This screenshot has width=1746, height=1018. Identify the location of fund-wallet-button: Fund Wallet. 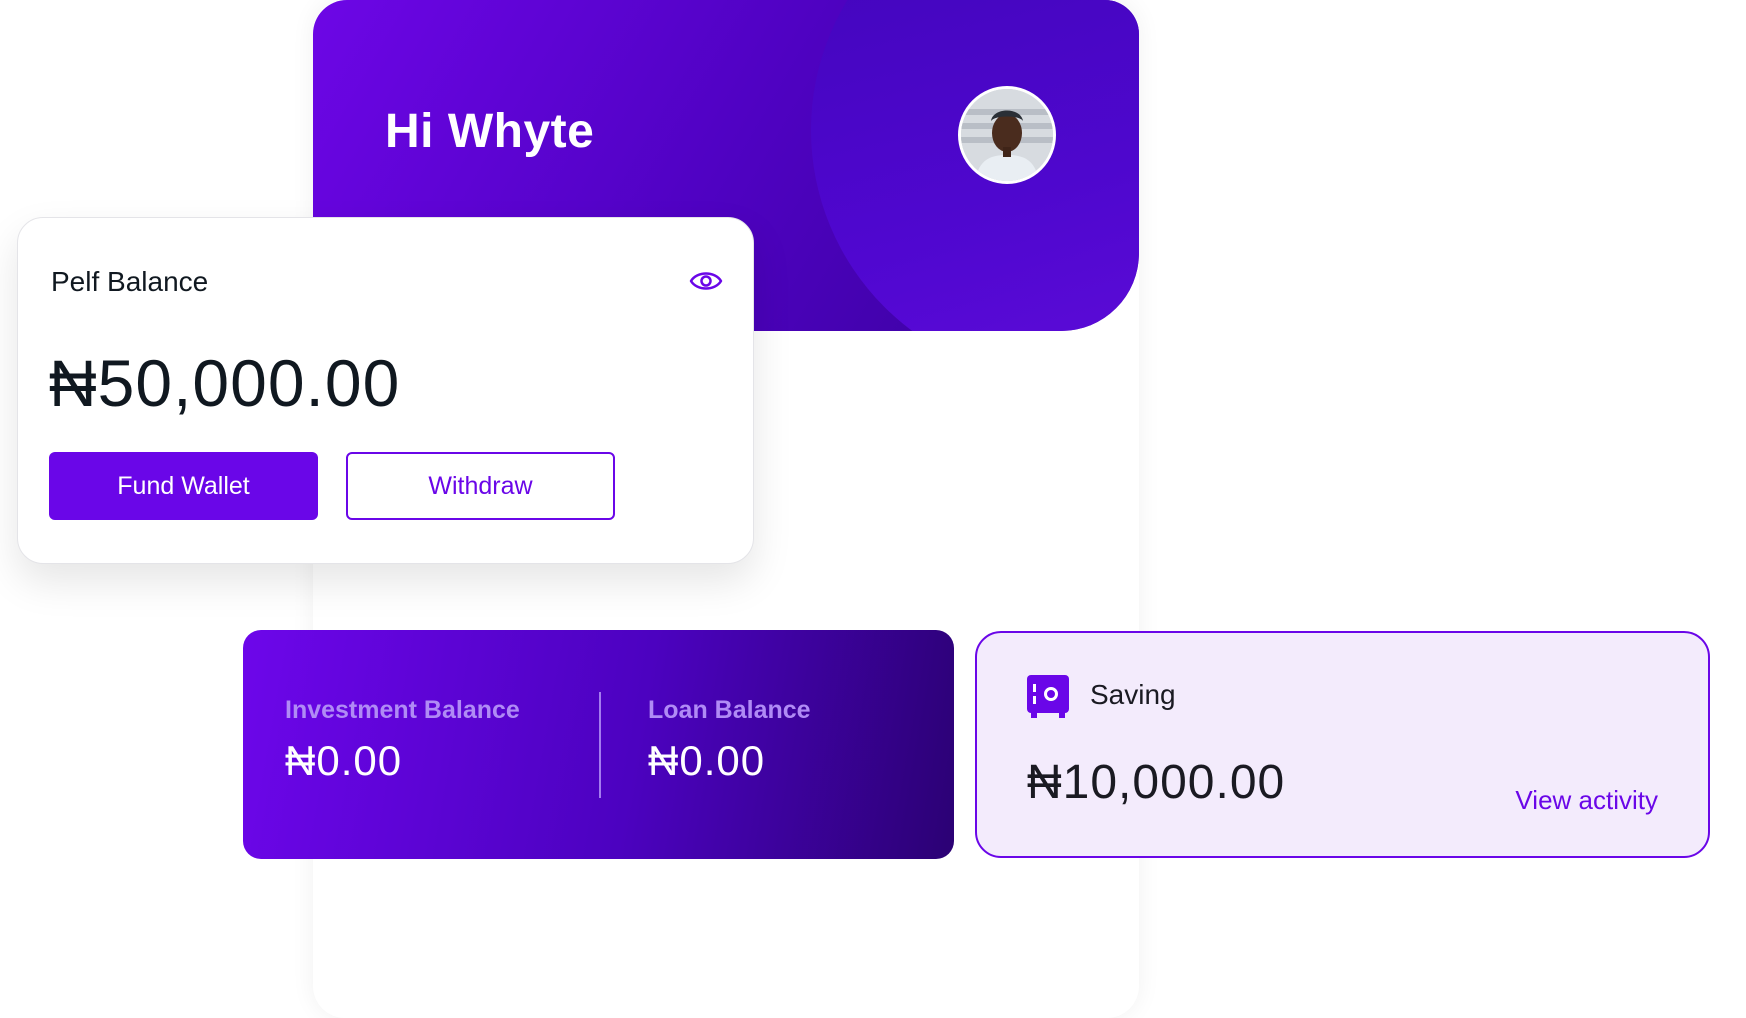
(183, 486).